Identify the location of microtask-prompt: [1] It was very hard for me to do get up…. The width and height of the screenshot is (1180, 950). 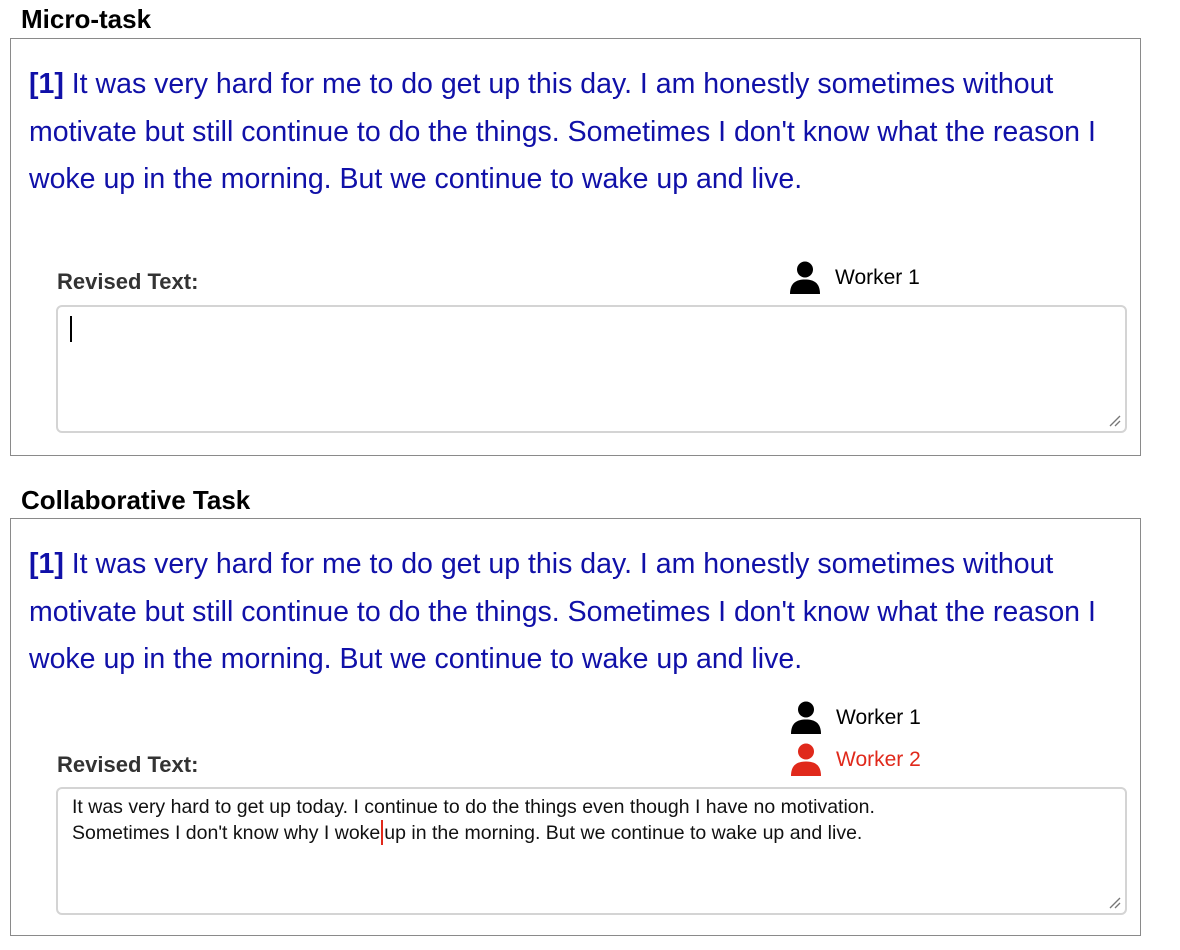
(584, 132).